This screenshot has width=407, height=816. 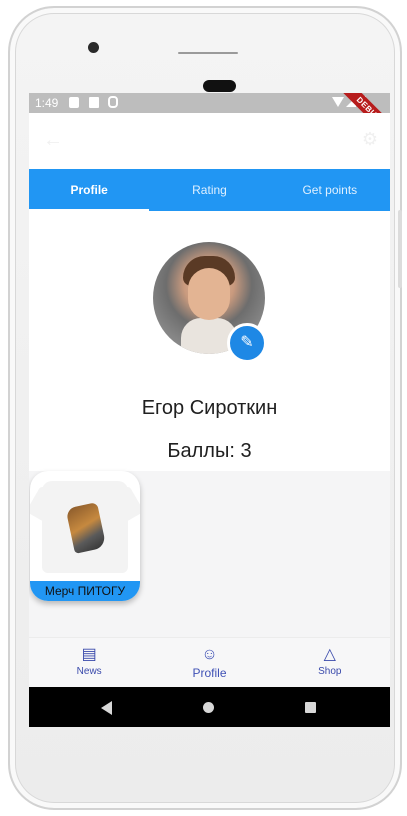 I want to click on user-name: Егор Сироткин, so click(x=209, y=408).